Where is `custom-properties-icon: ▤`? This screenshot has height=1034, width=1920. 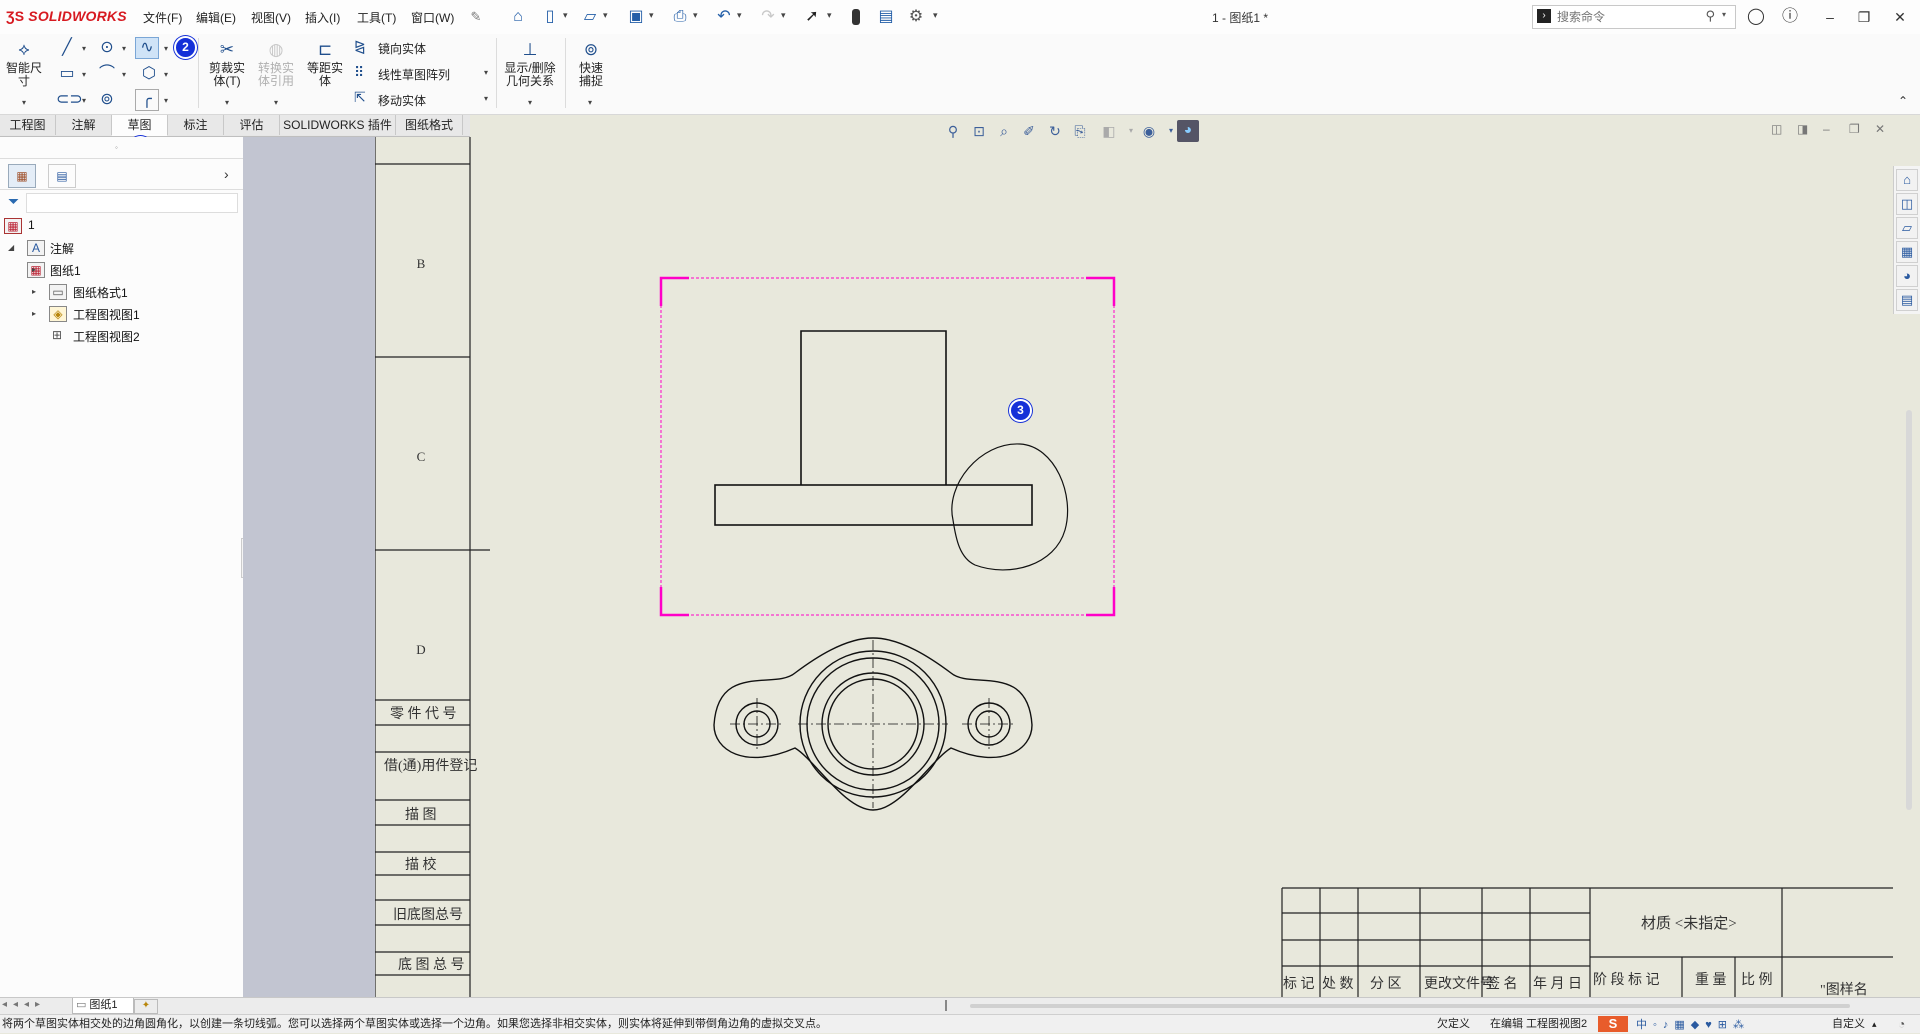
custom-properties-icon: ▤ is located at coordinates (1907, 300).